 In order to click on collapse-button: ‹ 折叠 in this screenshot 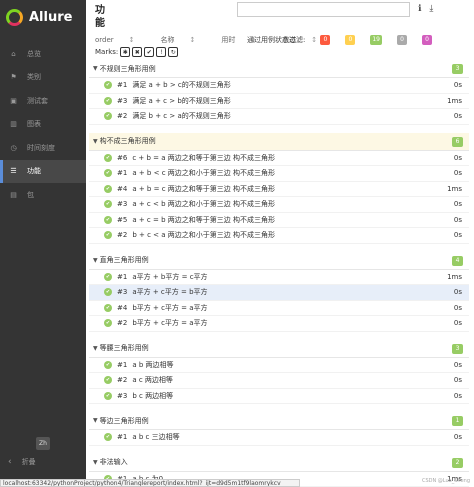, I will do `click(22, 462)`.